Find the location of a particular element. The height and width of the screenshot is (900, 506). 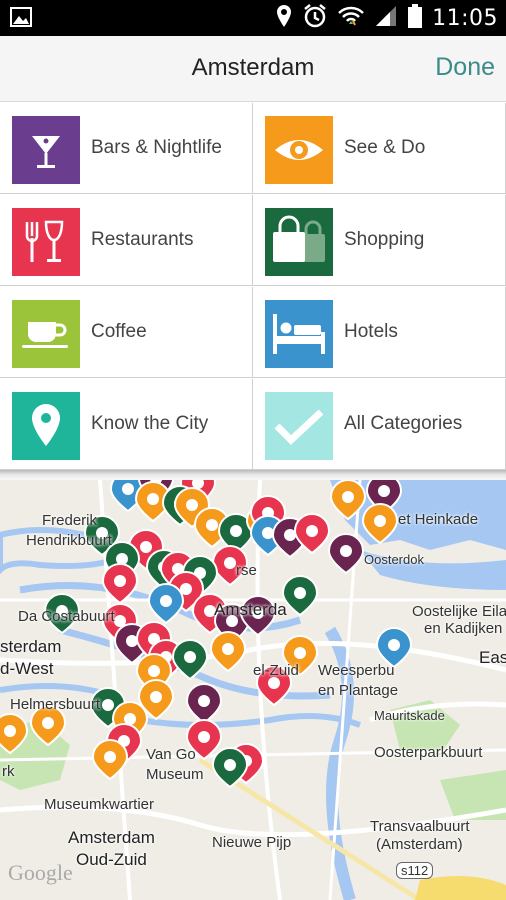

map-pin-info is located at coordinates (166, 603).